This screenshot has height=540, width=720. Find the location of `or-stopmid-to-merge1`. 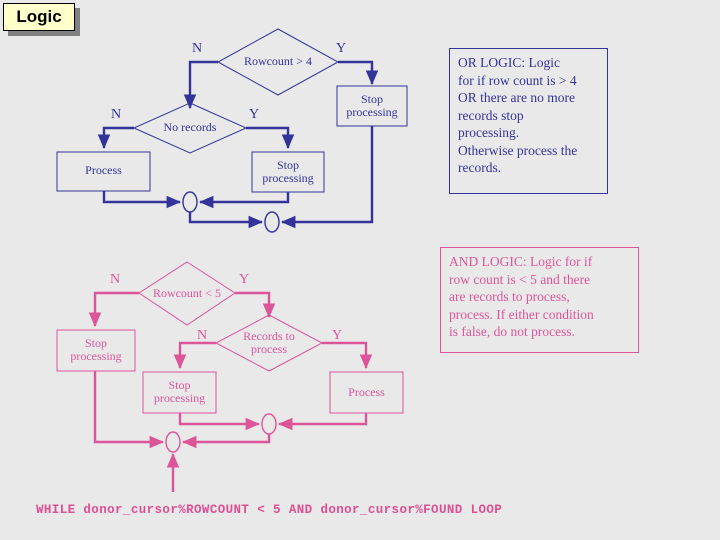

or-stopmid-to-merge1 is located at coordinates (244, 200).